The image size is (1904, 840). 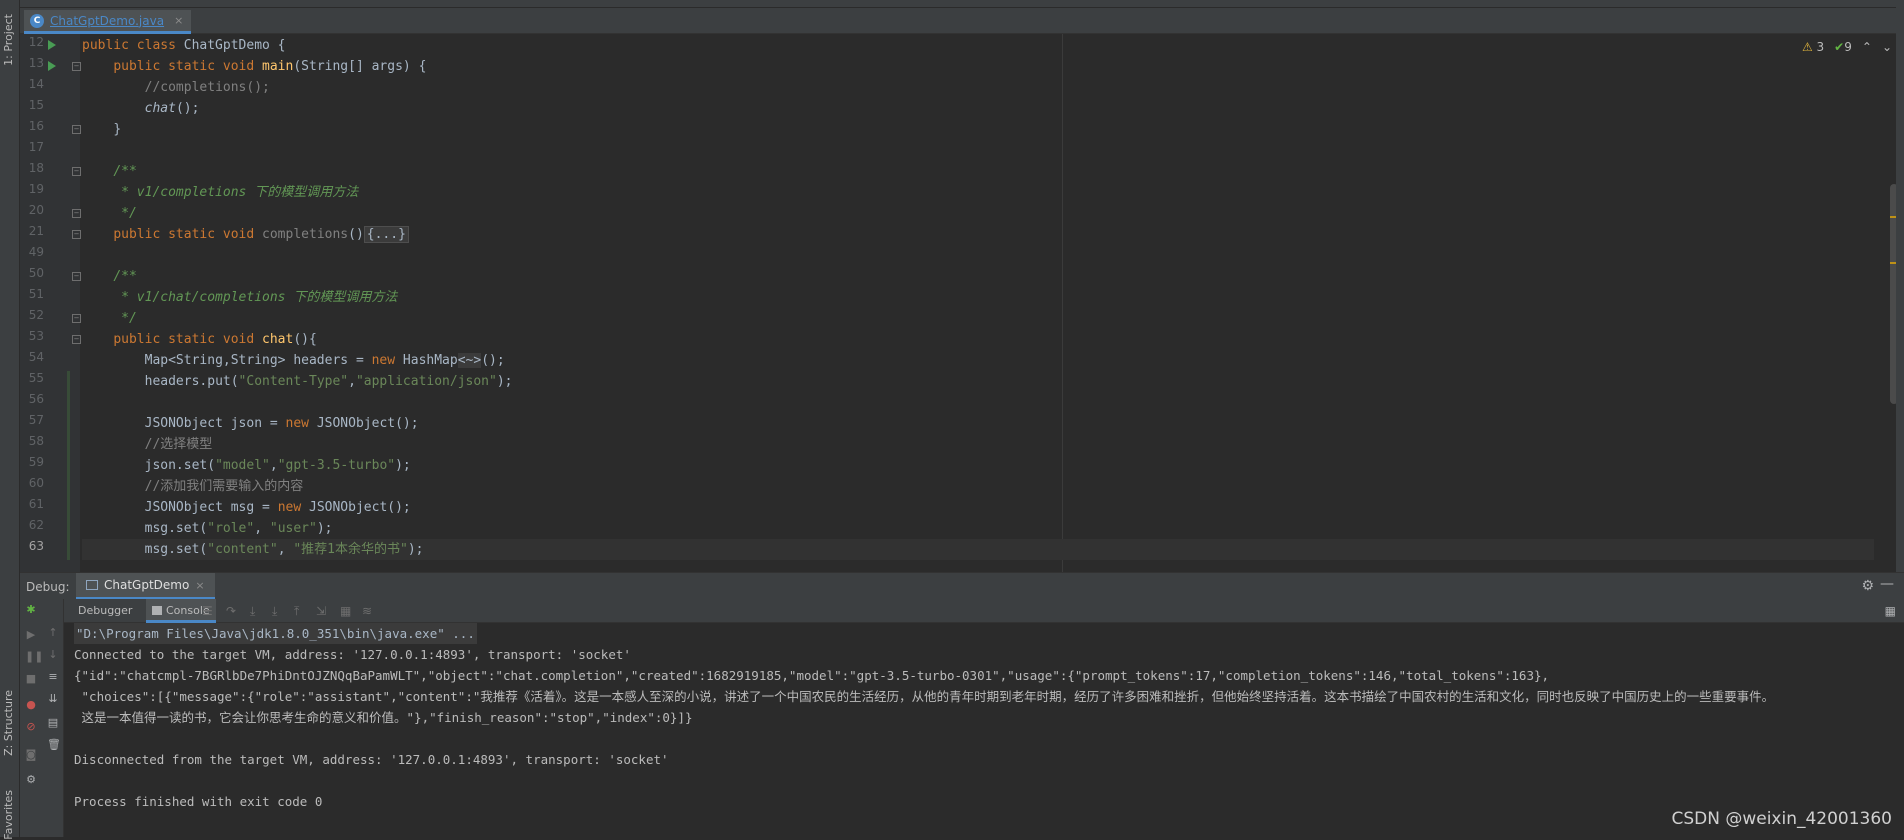 What do you see at coordinates (199, 585) in the screenshot?
I see `close-run-tab-icon: ×` at bounding box center [199, 585].